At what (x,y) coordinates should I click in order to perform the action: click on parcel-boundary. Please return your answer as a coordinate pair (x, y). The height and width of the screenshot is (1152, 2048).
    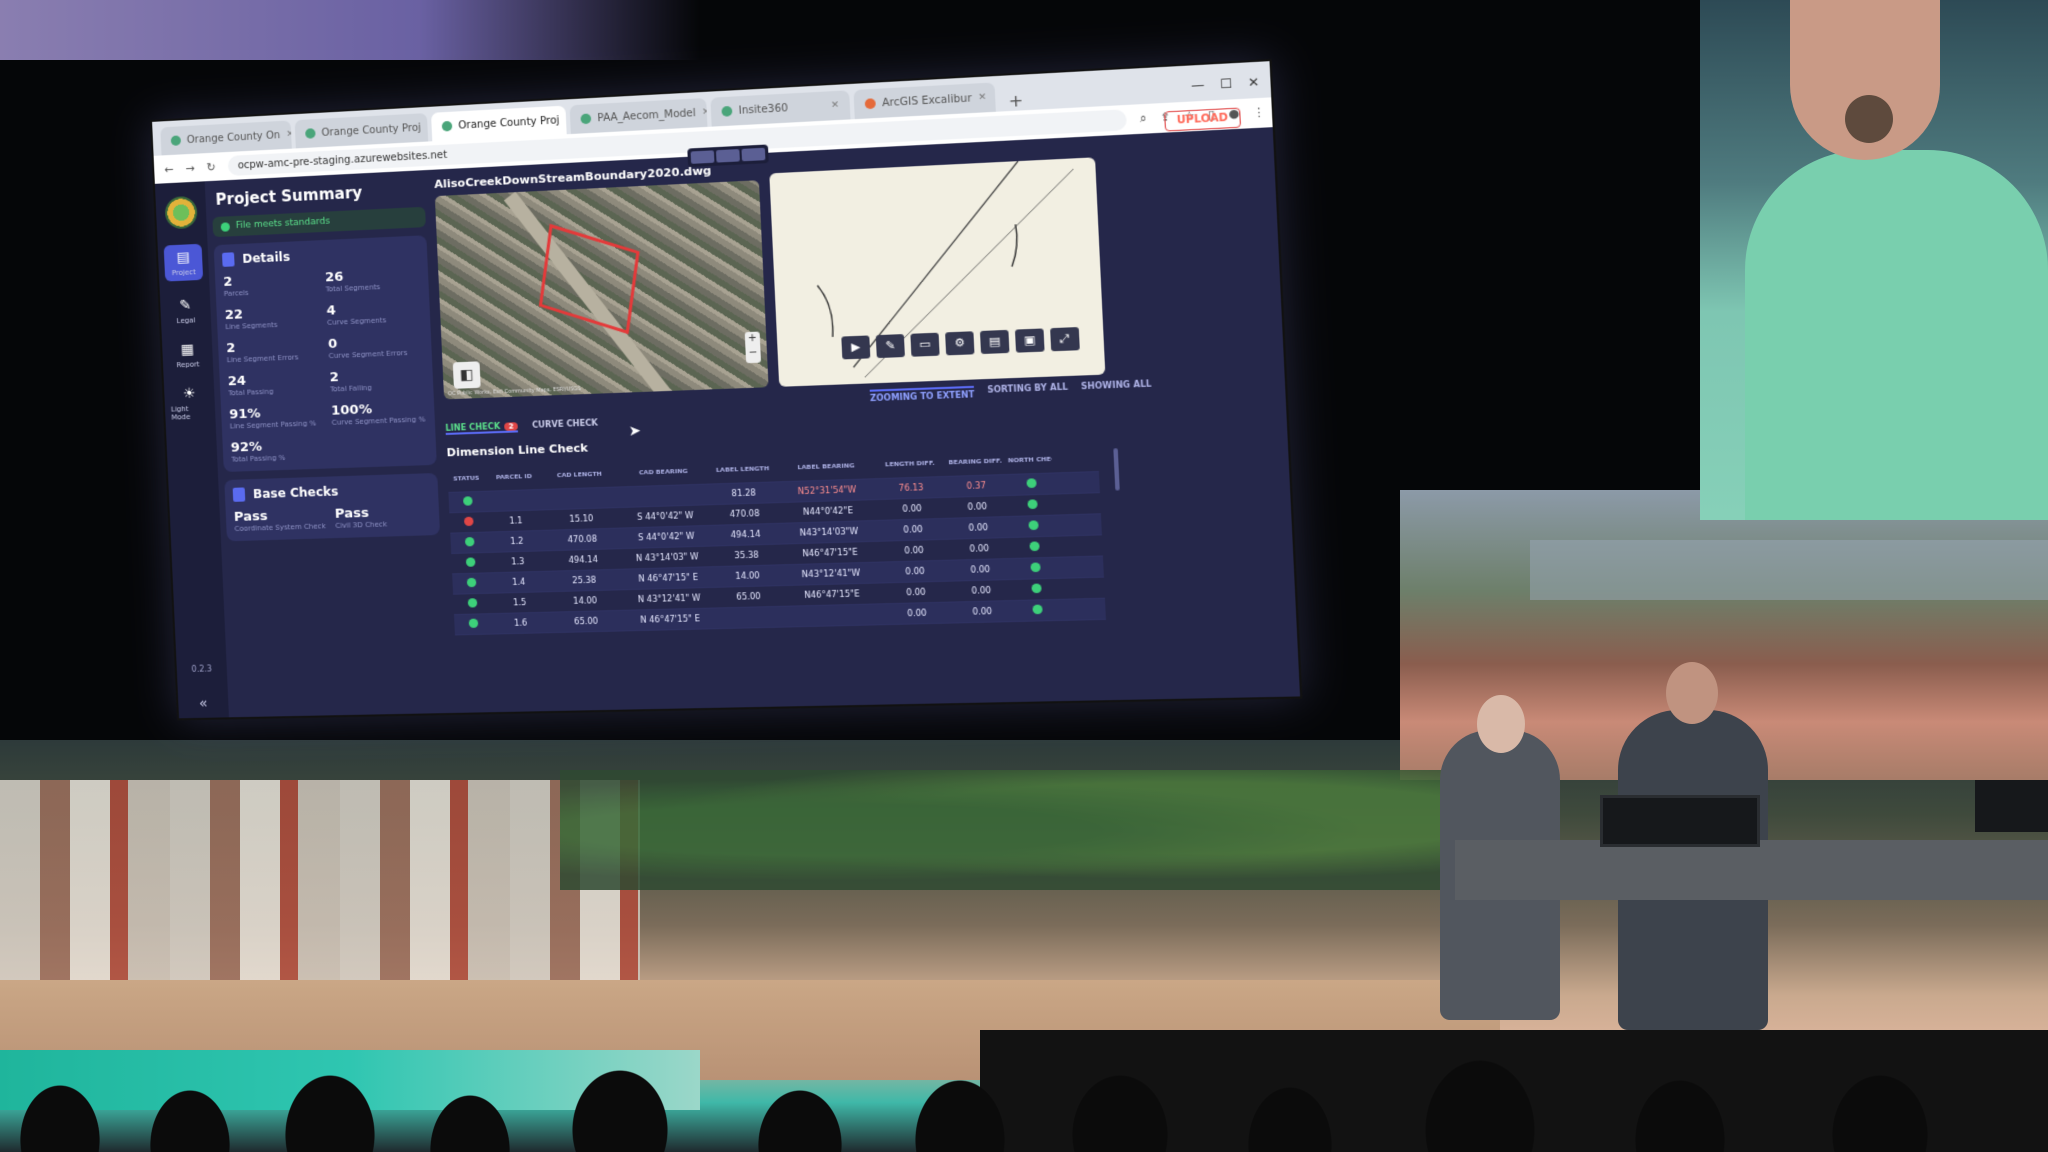
    Looking at the image, I should click on (589, 279).